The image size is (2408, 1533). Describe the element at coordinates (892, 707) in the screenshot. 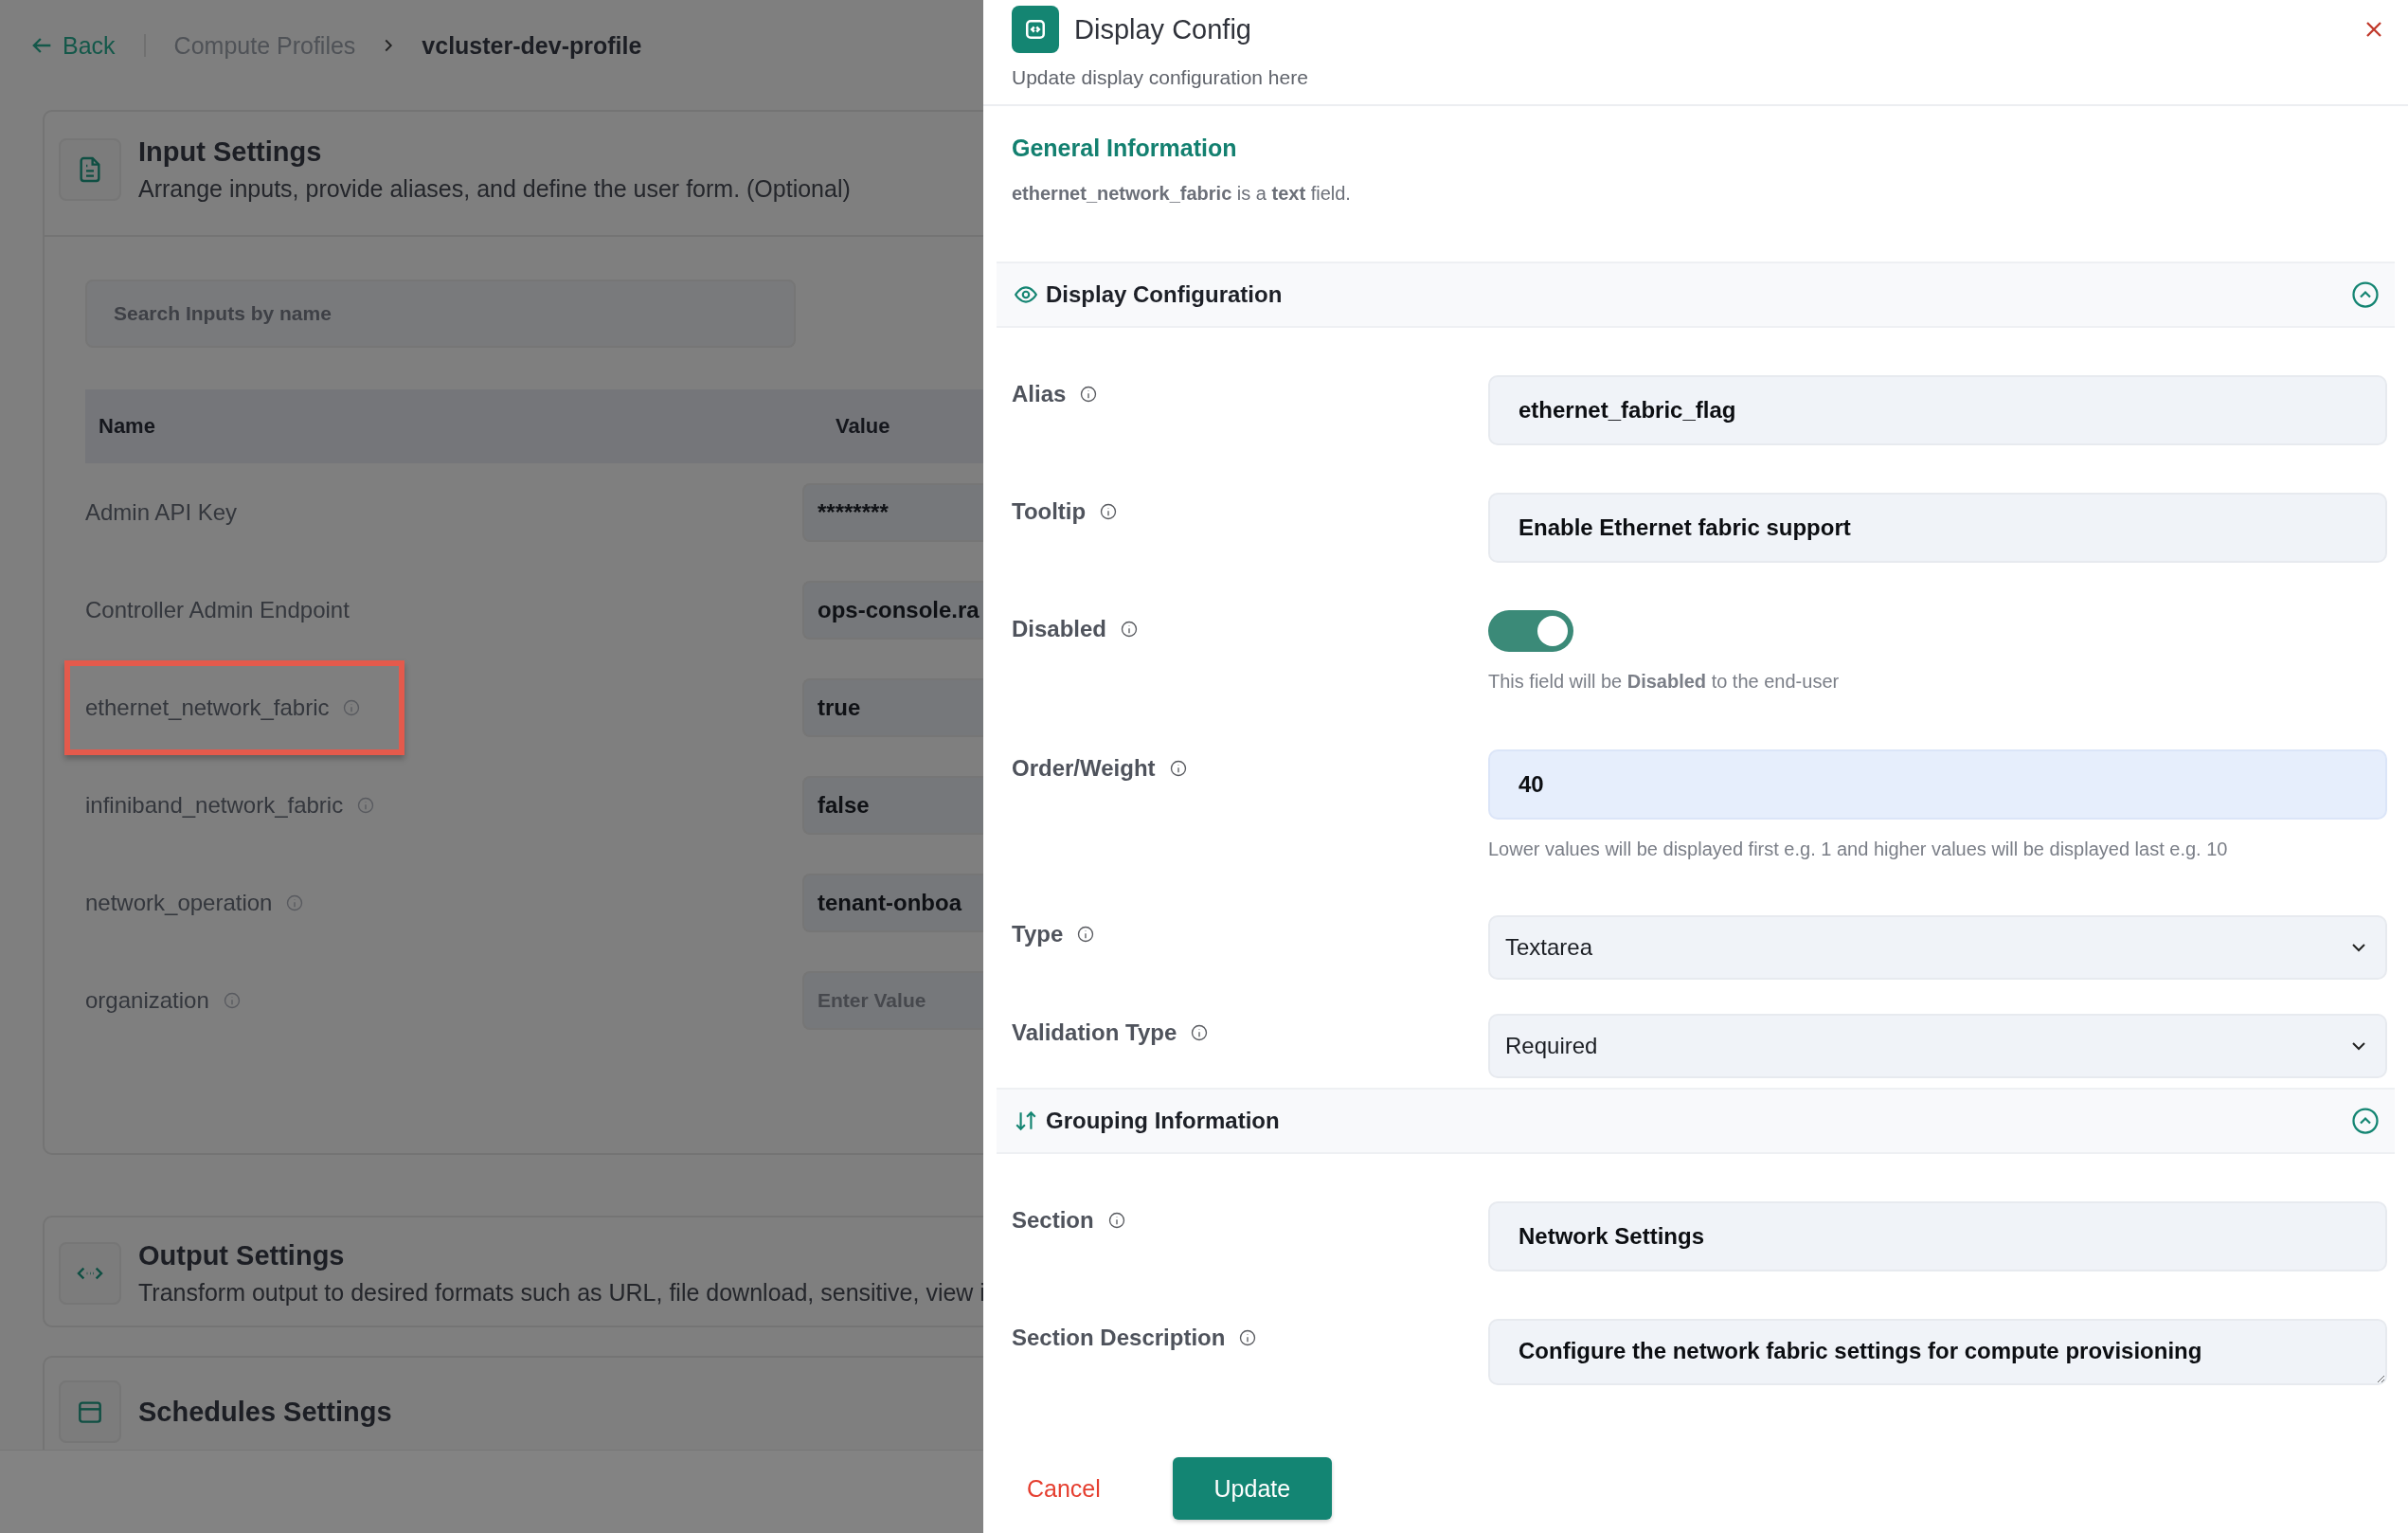

I see `value-field: true` at that location.